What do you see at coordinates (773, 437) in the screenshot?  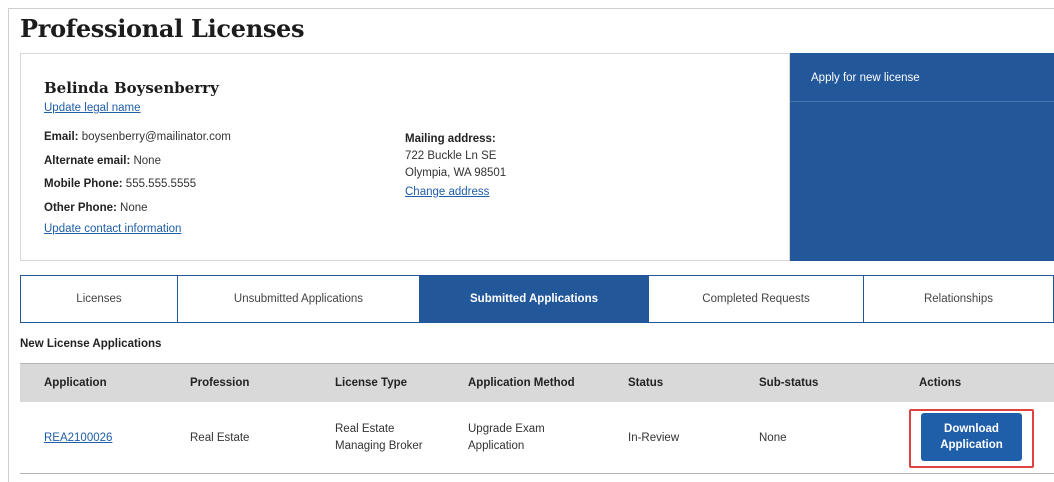 I see `cell-sub-status: None` at bounding box center [773, 437].